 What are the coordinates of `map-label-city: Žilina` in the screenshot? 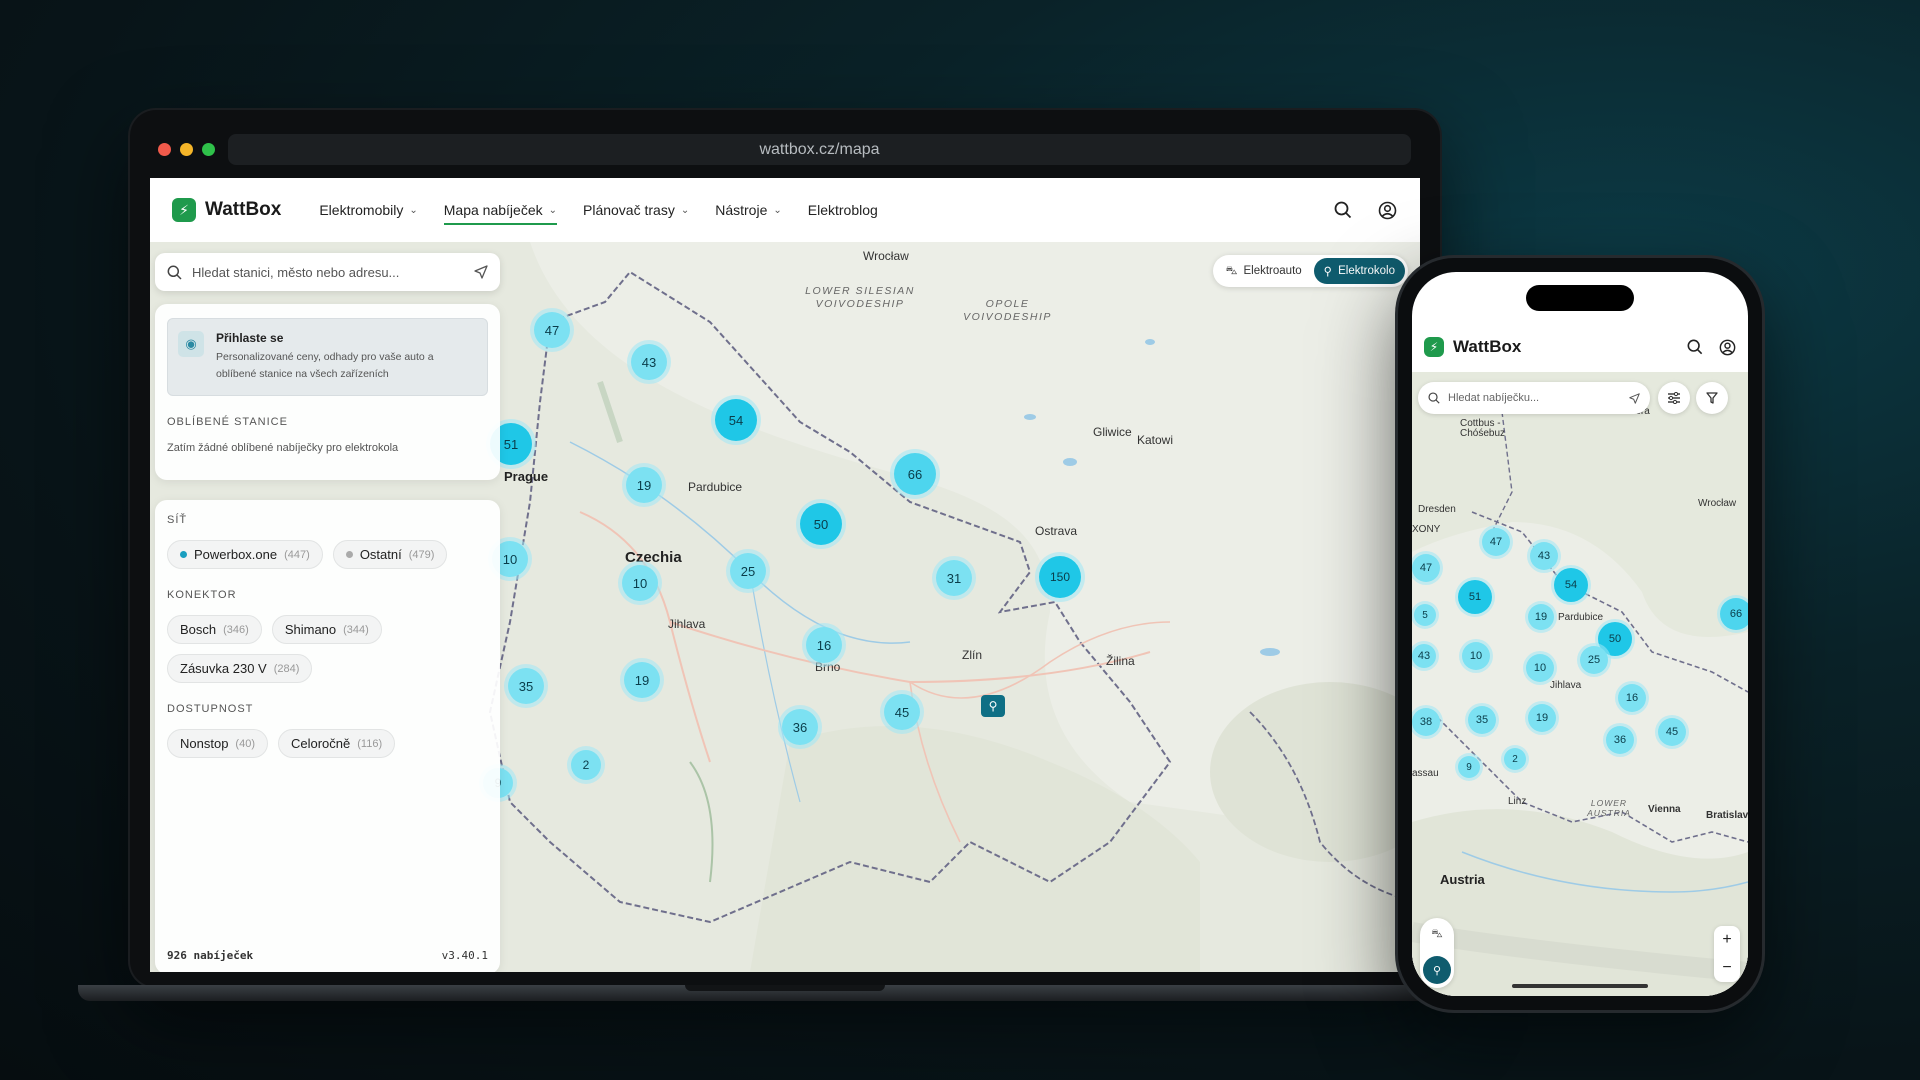 It's located at (1120, 661).